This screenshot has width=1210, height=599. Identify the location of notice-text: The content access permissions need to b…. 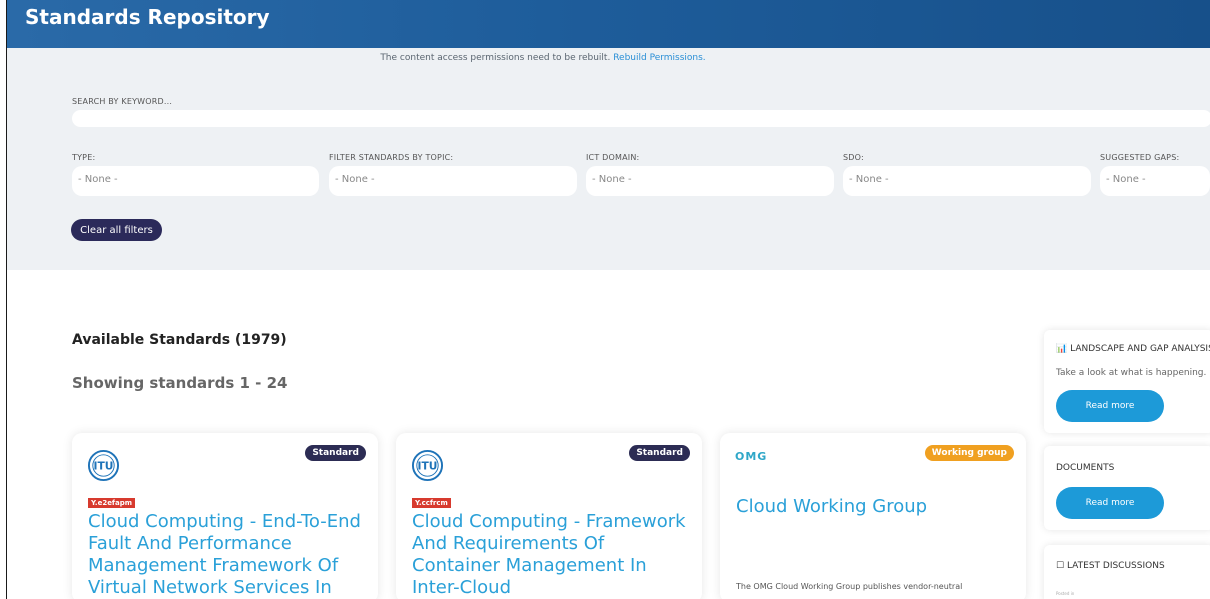
(495, 58).